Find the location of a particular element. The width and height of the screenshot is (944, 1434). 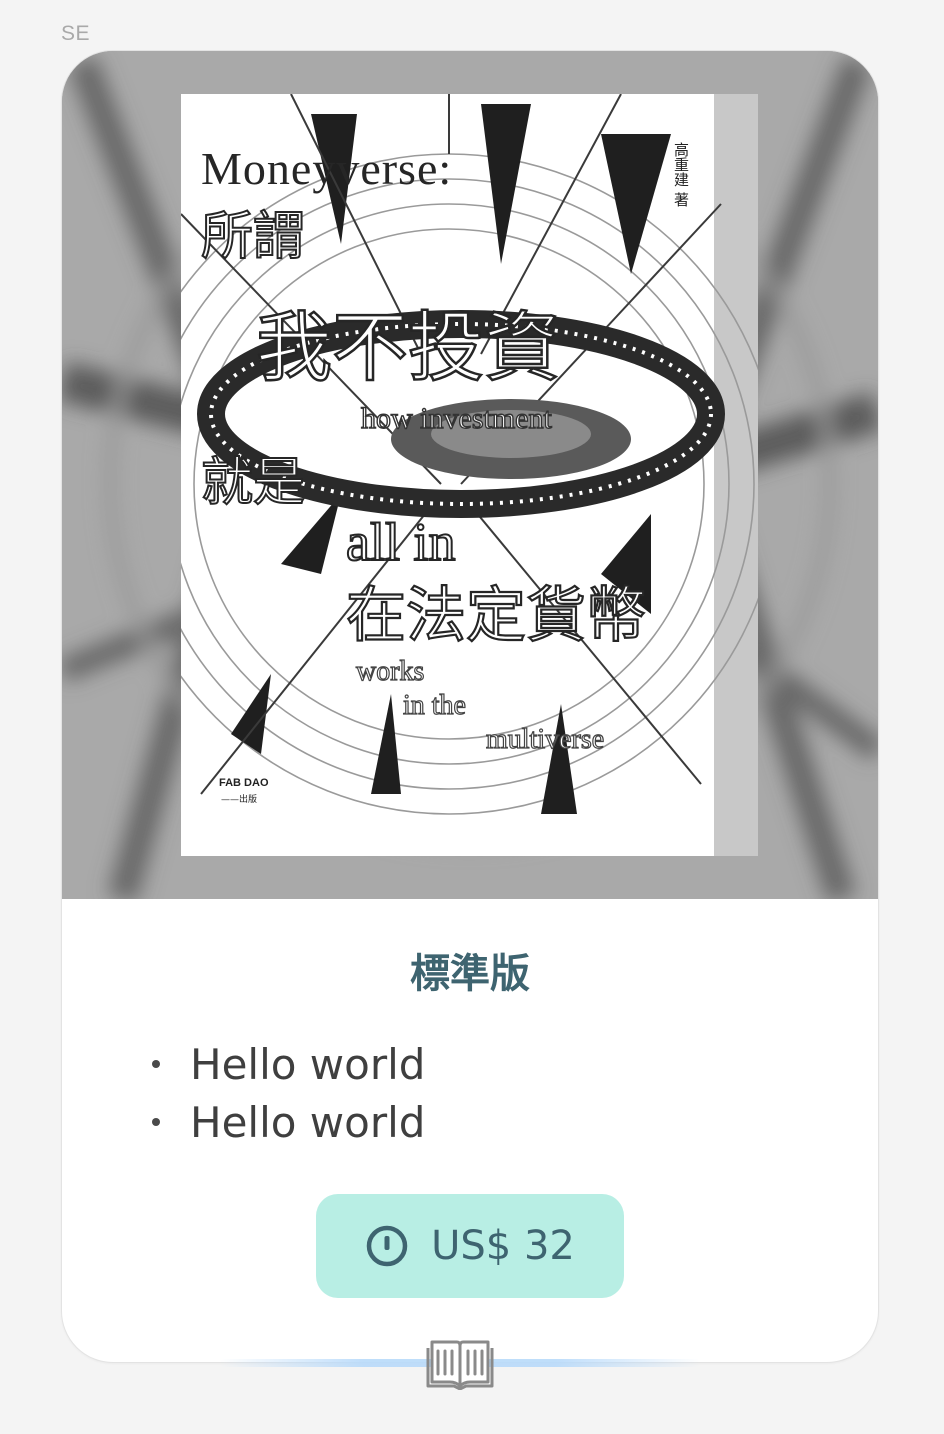

cover-publisher: FAB DAO is located at coordinates (244, 783).